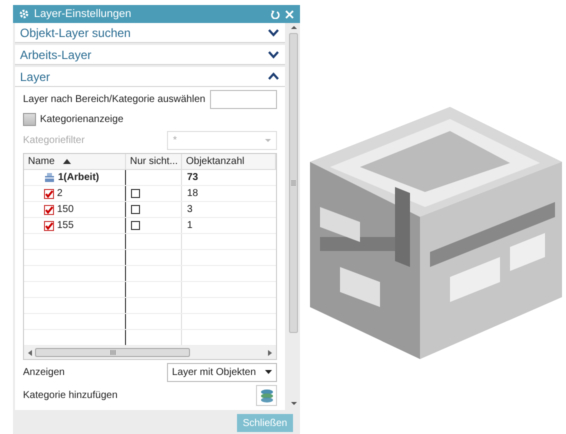 Image resolution: width=566 pixels, height=434 pixels. I want to click on table-cell-text: 1, so click(190, 226).